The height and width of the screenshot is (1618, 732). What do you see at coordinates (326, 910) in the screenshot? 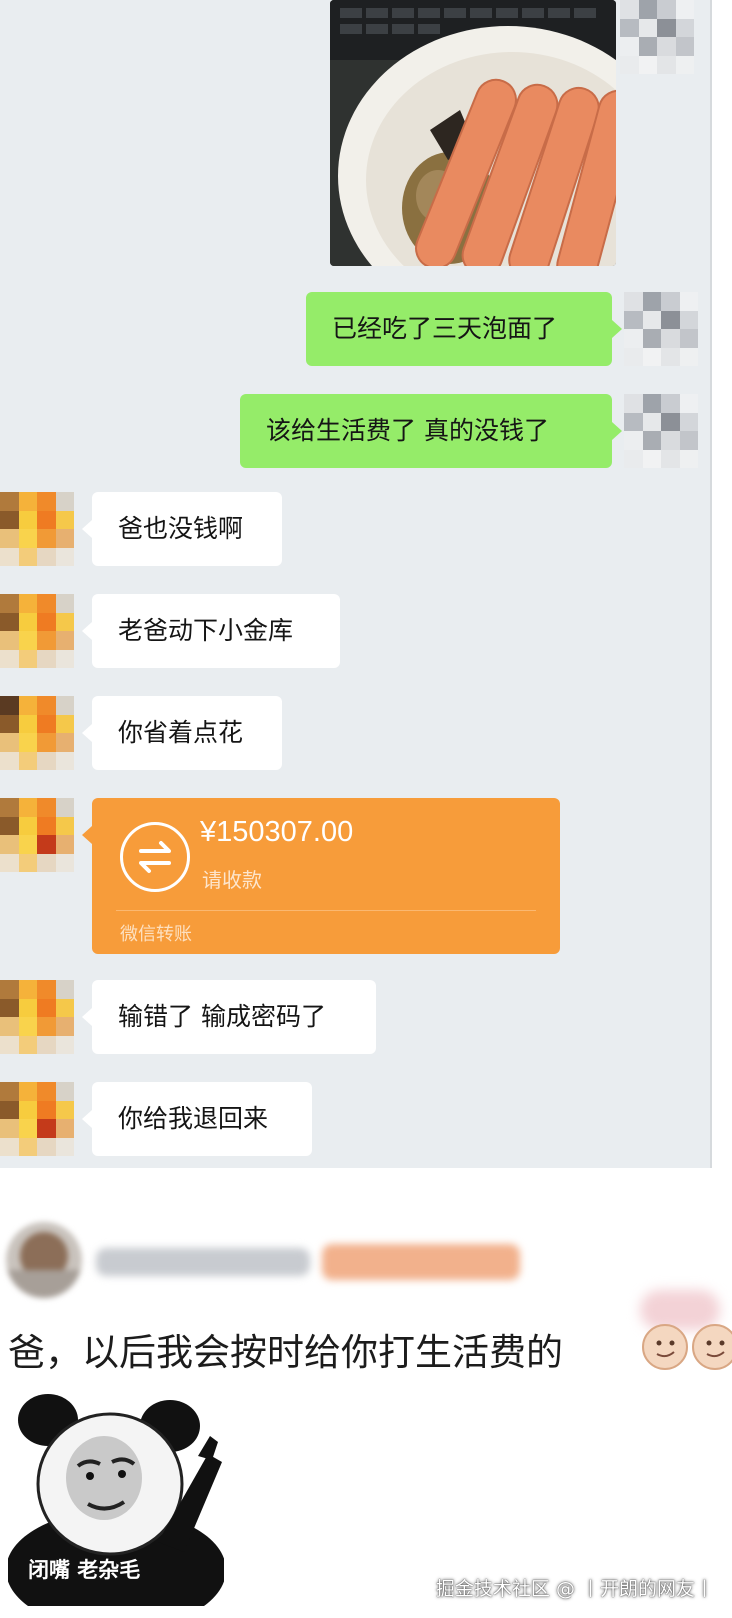
I see `divider` at bounding box center [326, 910].